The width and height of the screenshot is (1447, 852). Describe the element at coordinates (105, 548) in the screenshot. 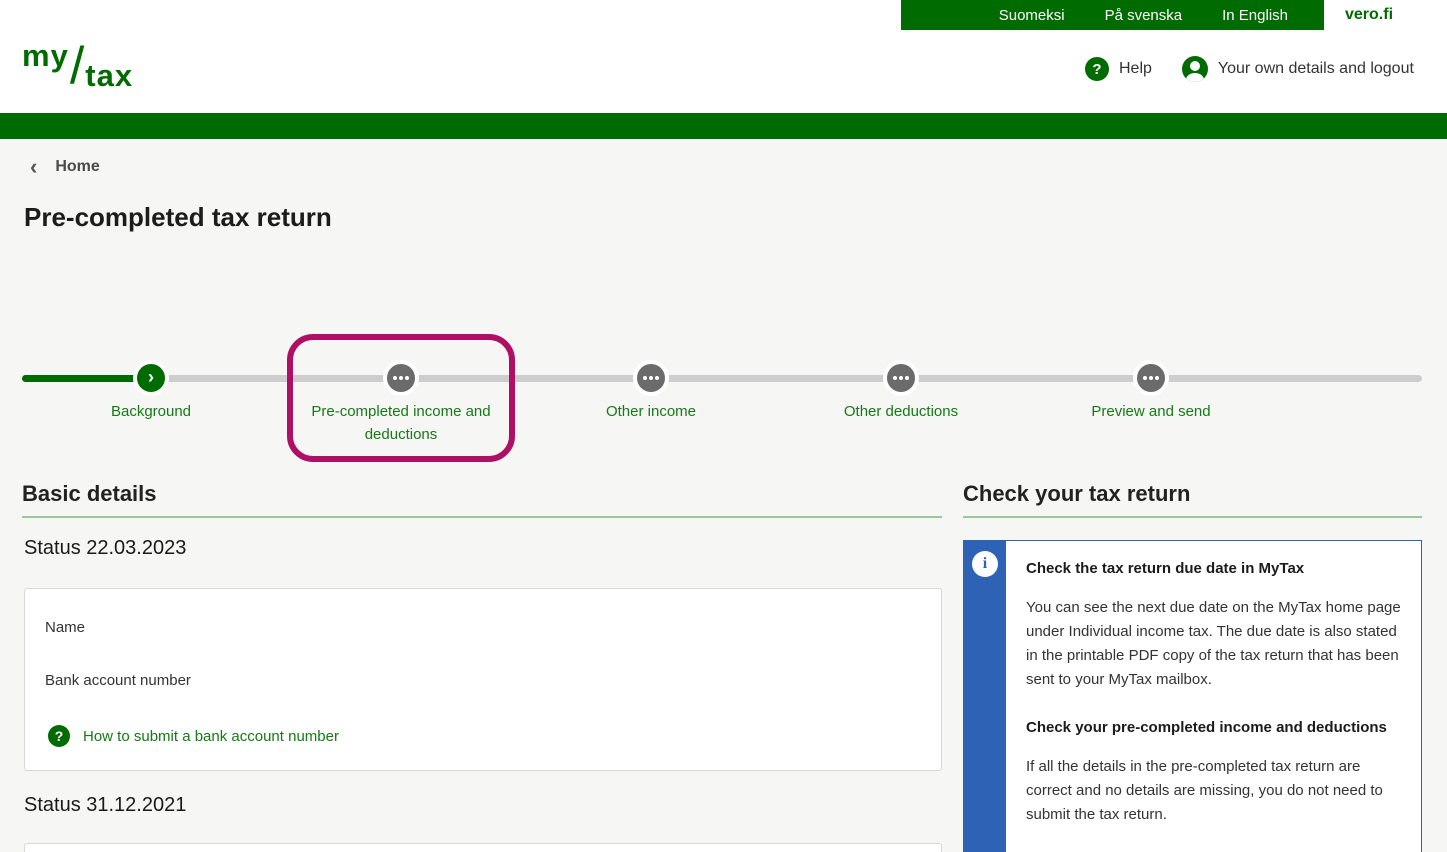

I see `status-heading-2023: Status 22.03.2023` at that location.